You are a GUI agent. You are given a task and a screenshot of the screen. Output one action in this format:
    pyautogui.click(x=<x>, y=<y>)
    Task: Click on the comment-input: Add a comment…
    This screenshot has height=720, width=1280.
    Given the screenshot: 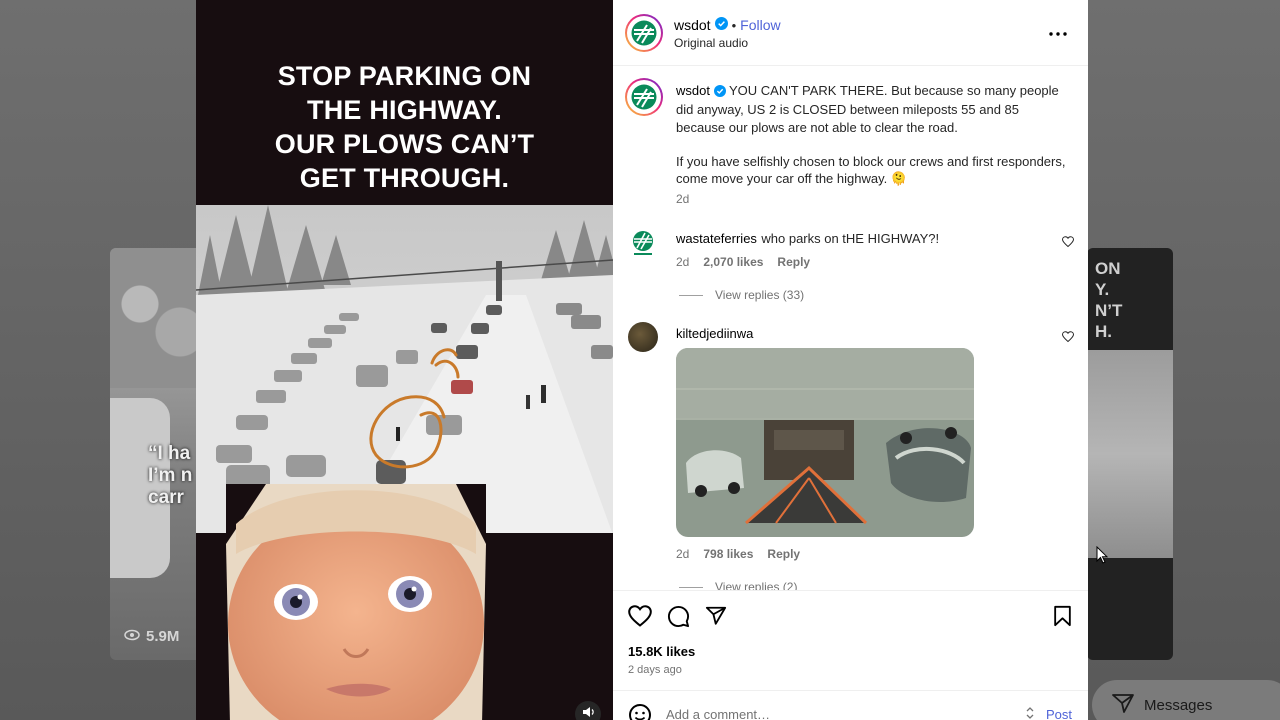 What is the action you would take?
    pyautogui.click(x=718, y=713)
    